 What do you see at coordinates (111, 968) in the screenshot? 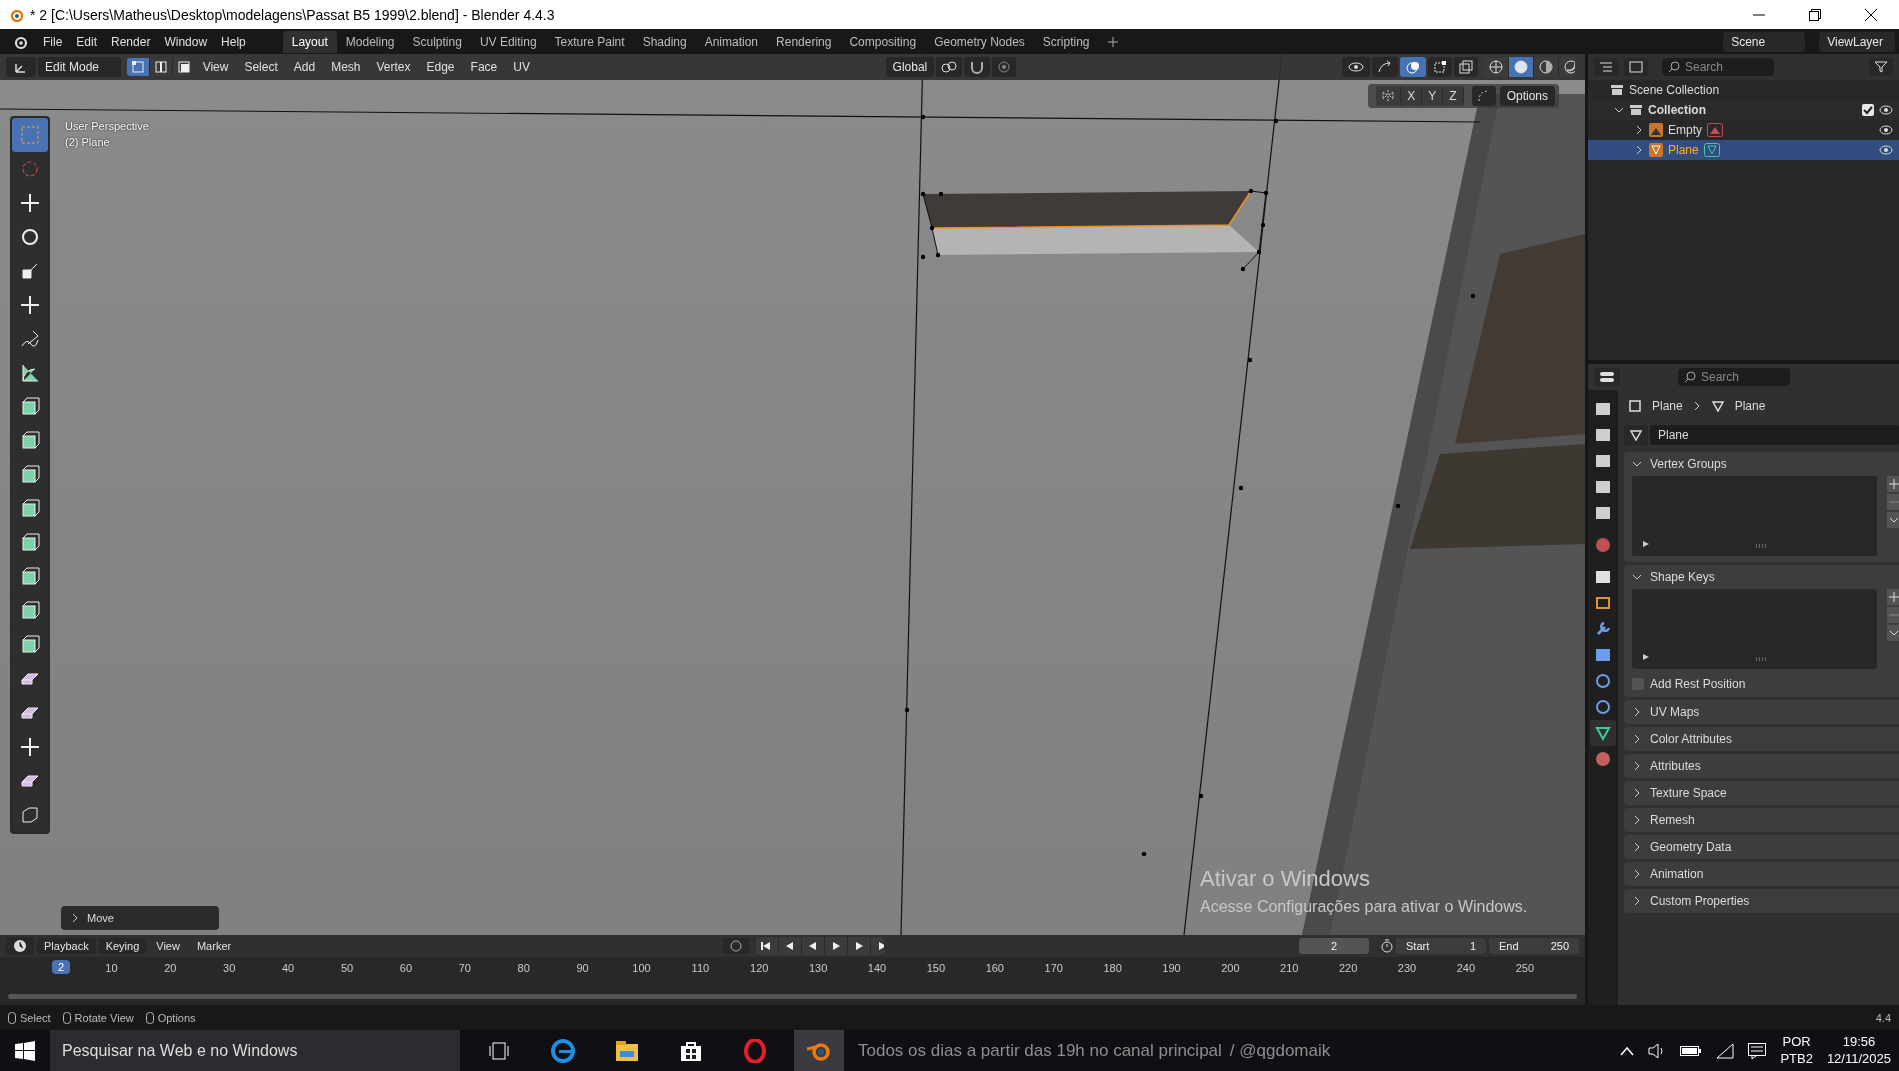
I see `frame-number: 10` at bounding box center [111, 968].